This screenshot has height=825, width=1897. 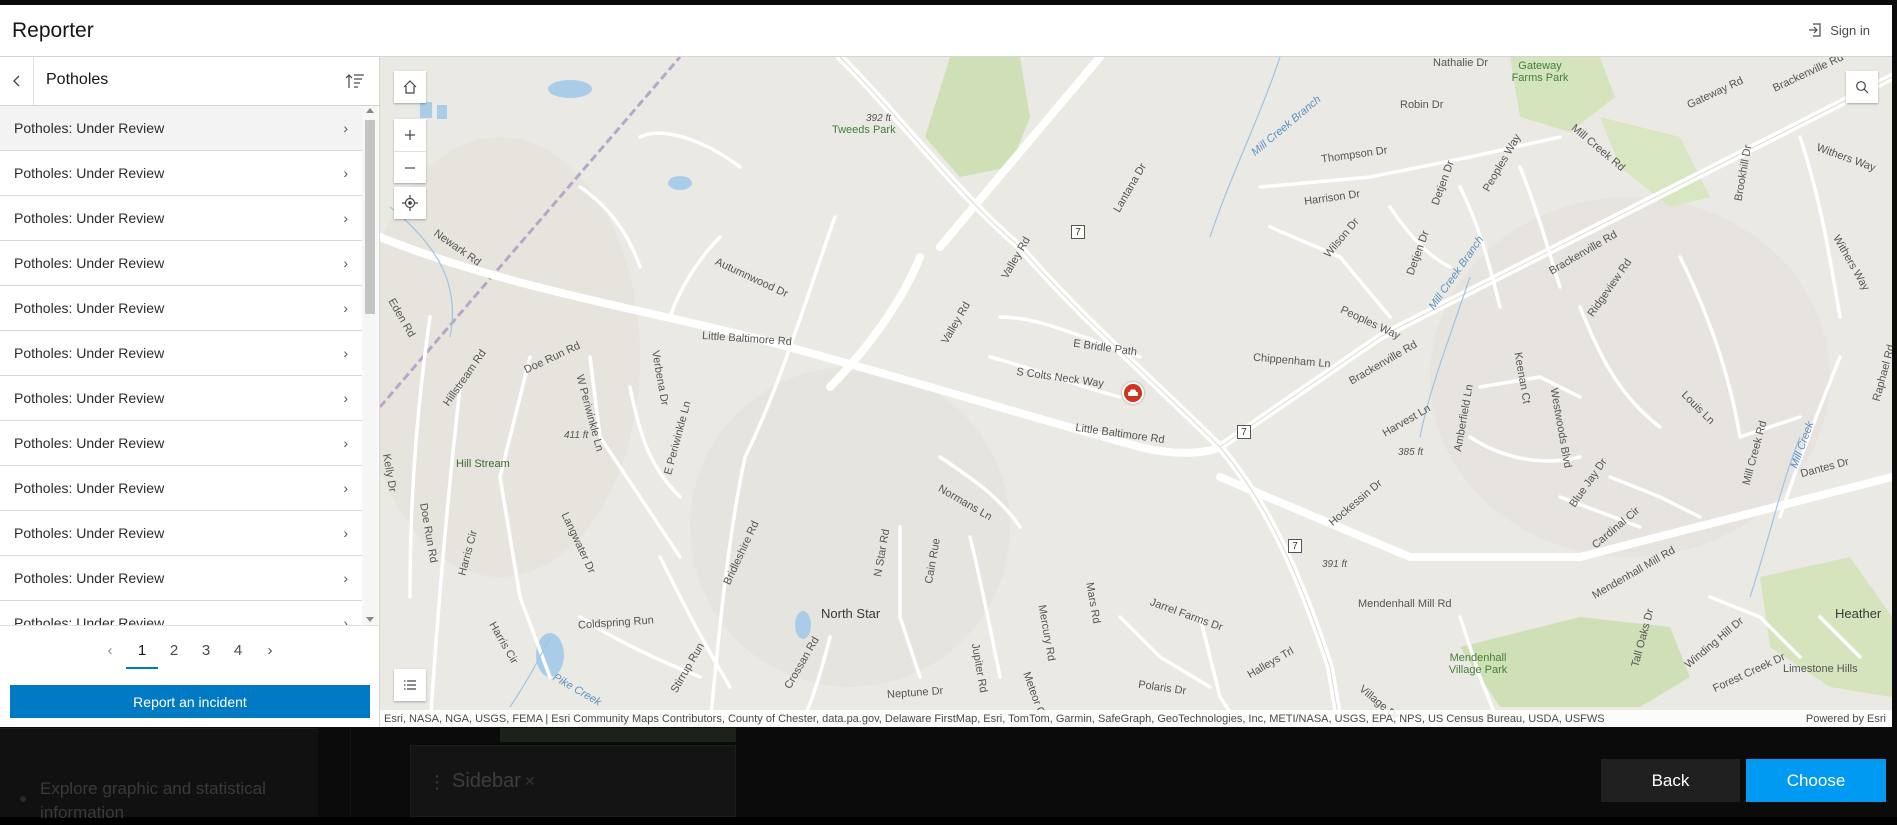 I want to click on place-label: North Star, so click(x=851, y=613).